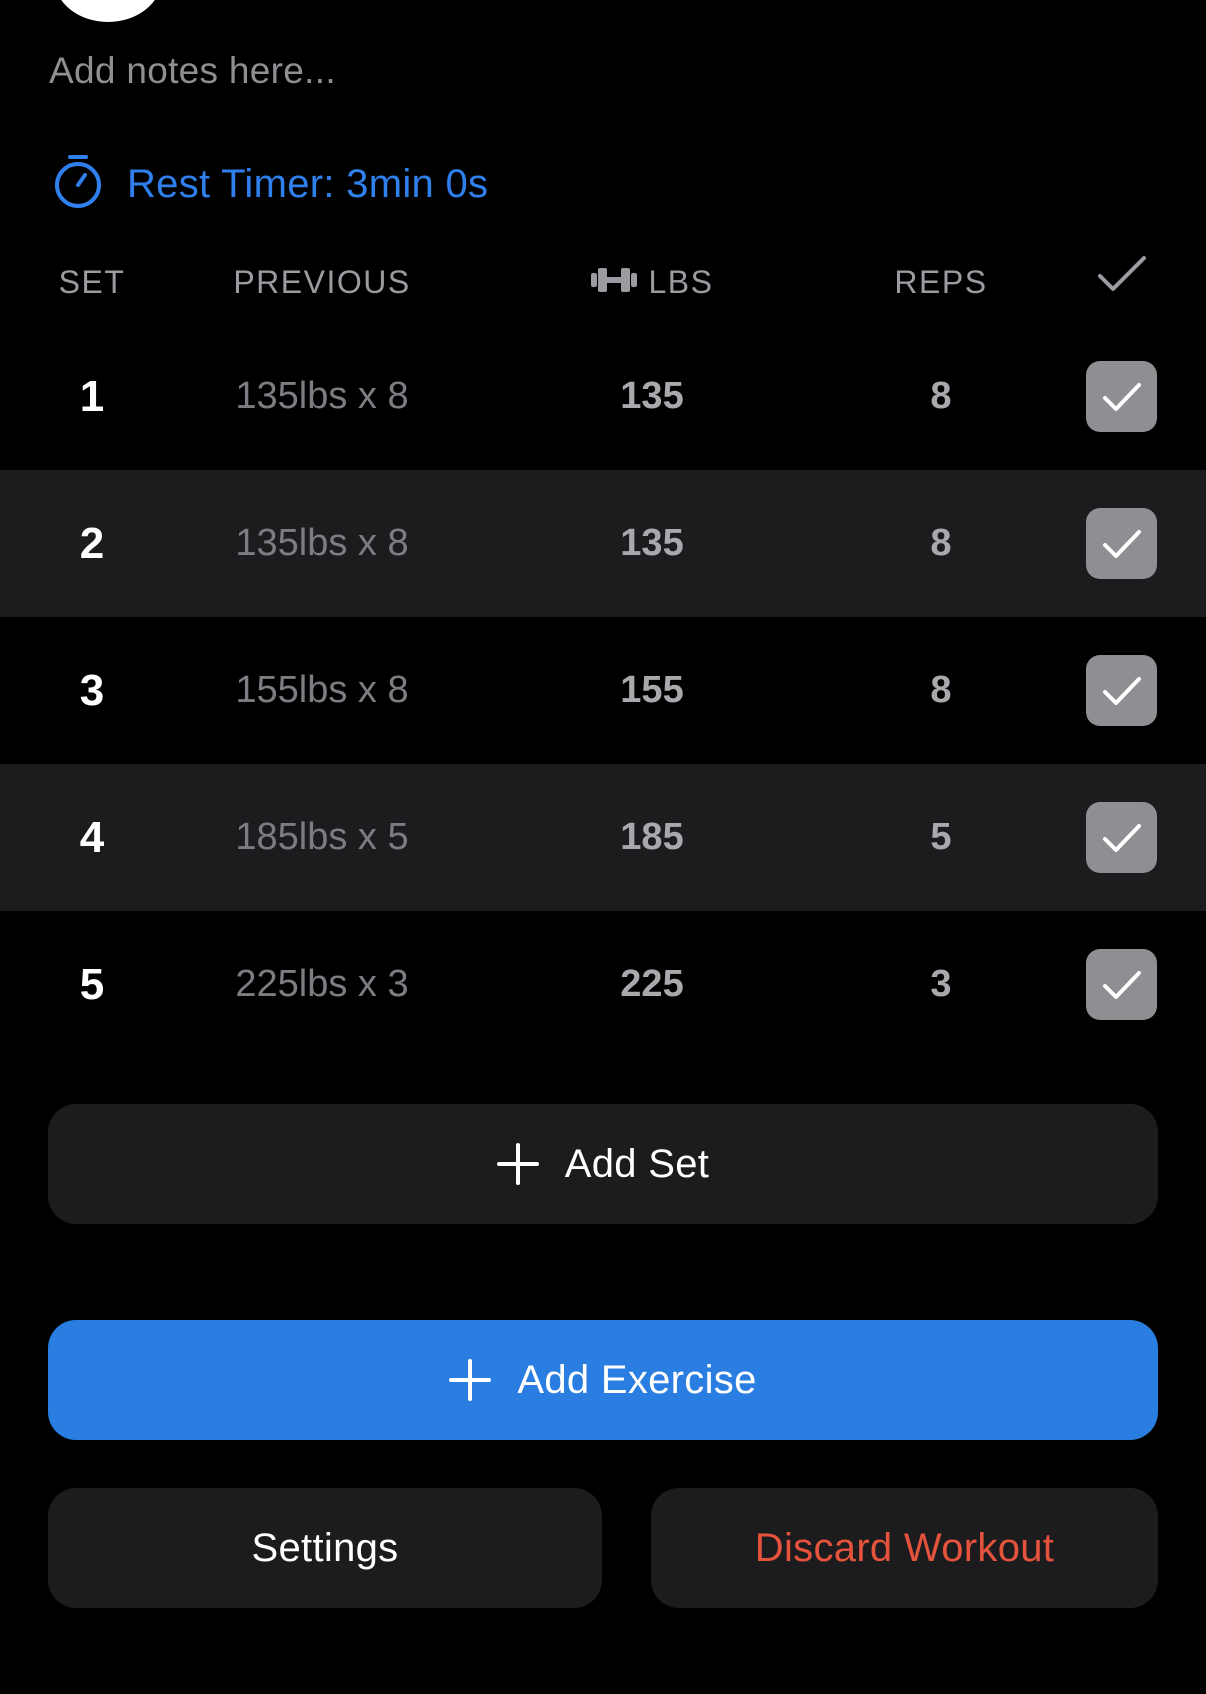  What do you see at coordinates (78, 184) in the screenshot?
I see `stopwatch-icon` at bounding box center [78, 184].